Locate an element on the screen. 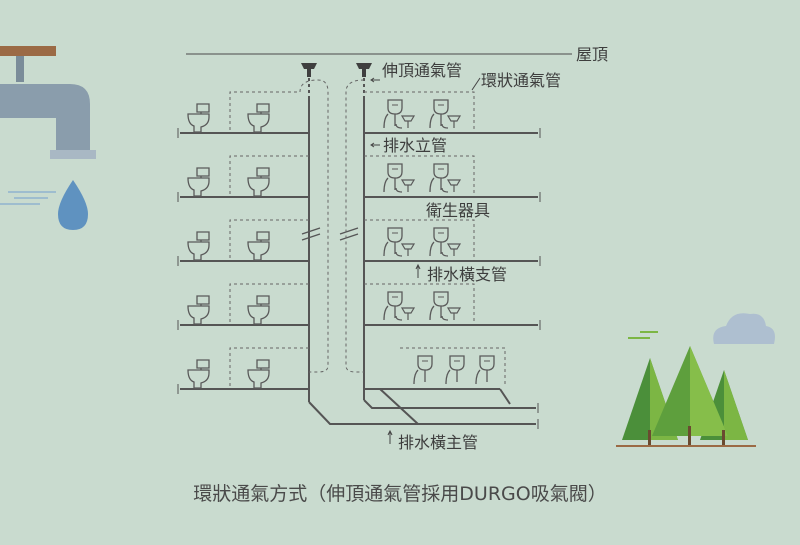 The height and width of the screenshot is (545, 800). top-vent-label: 伸頂通氣管 is located at coordinates (422, 70).